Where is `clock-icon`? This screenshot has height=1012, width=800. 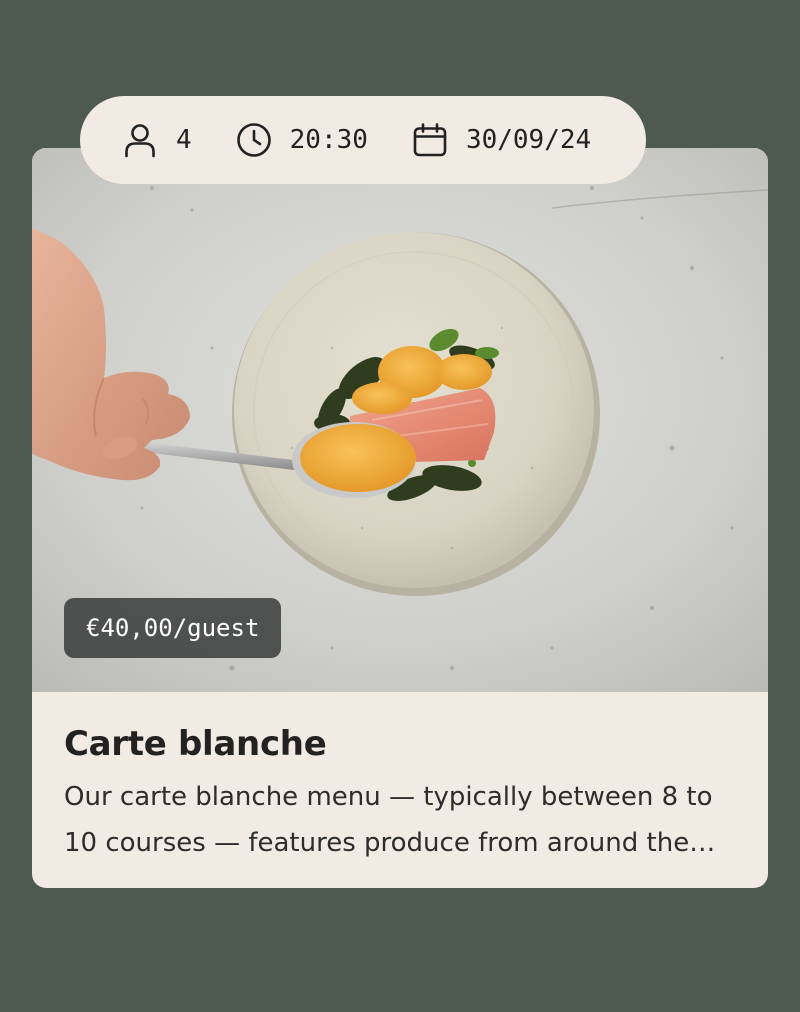
clock-icon is located at coordinates (254, 140).